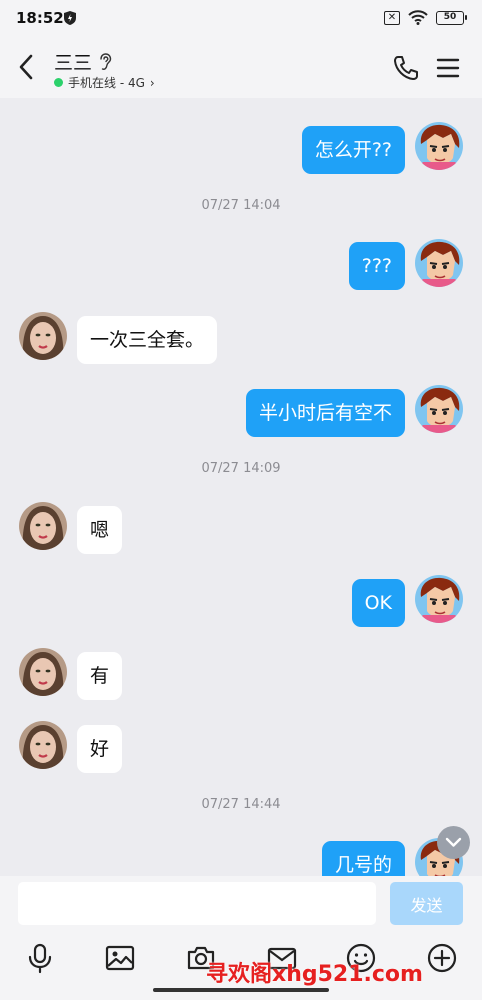 This screenshot has height=1000, width=482. What do you see at coordinates (448, 68) in the screenshot?
I see `menu-button` at bounding box center [448, 68].